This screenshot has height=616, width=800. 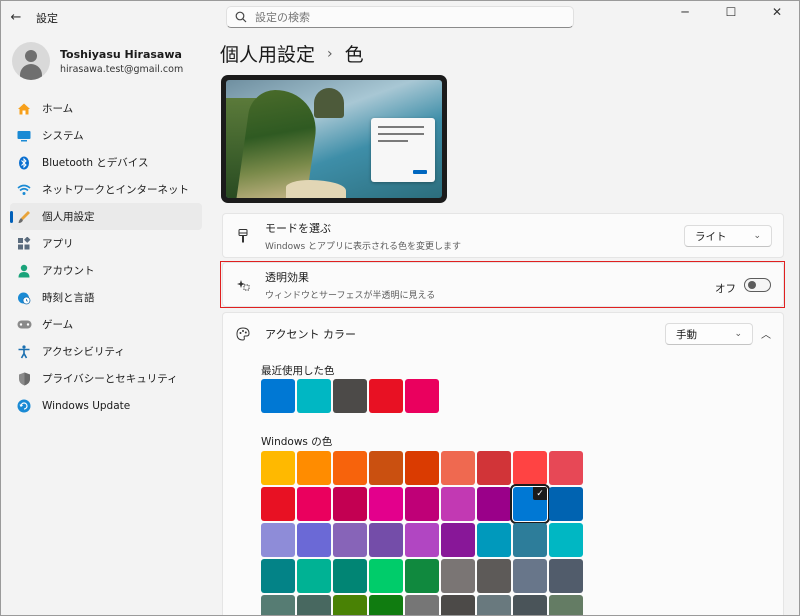 I want to click on sidebar-item-label: アカウント, so click(x=68, y=271).